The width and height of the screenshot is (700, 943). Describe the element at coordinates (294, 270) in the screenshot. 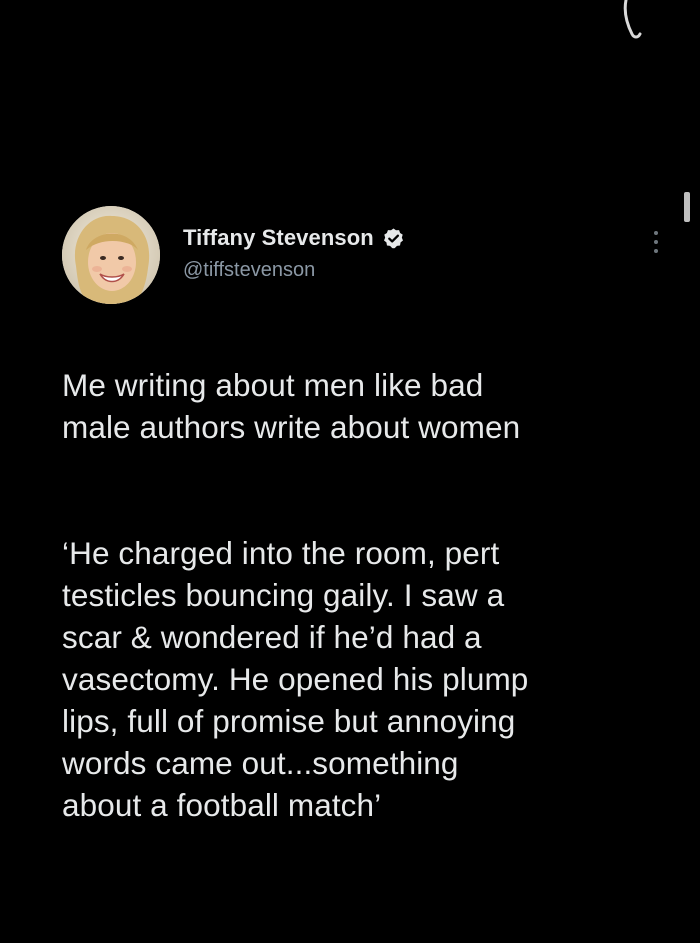

I see `user-handle: @tiffstevenson` at that location.